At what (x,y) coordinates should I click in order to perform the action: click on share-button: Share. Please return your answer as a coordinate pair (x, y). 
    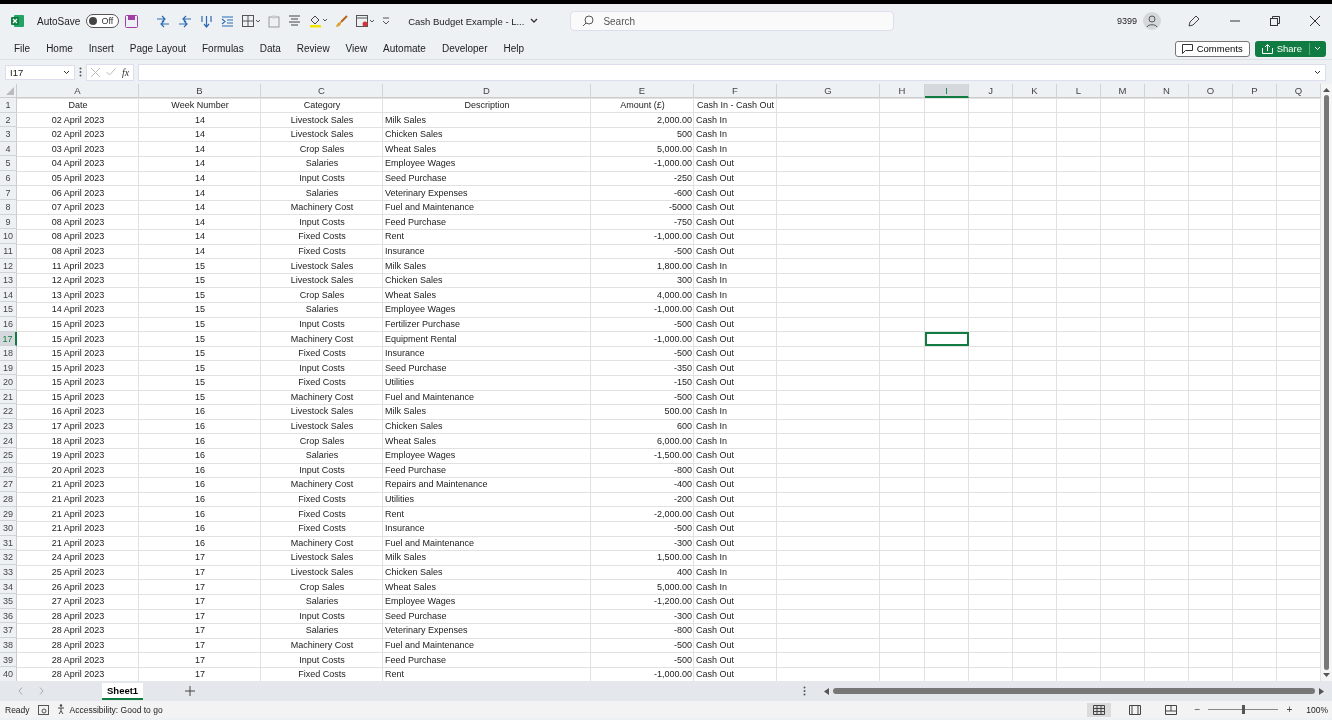
    Looking at the image, I should click on (1290, 48).